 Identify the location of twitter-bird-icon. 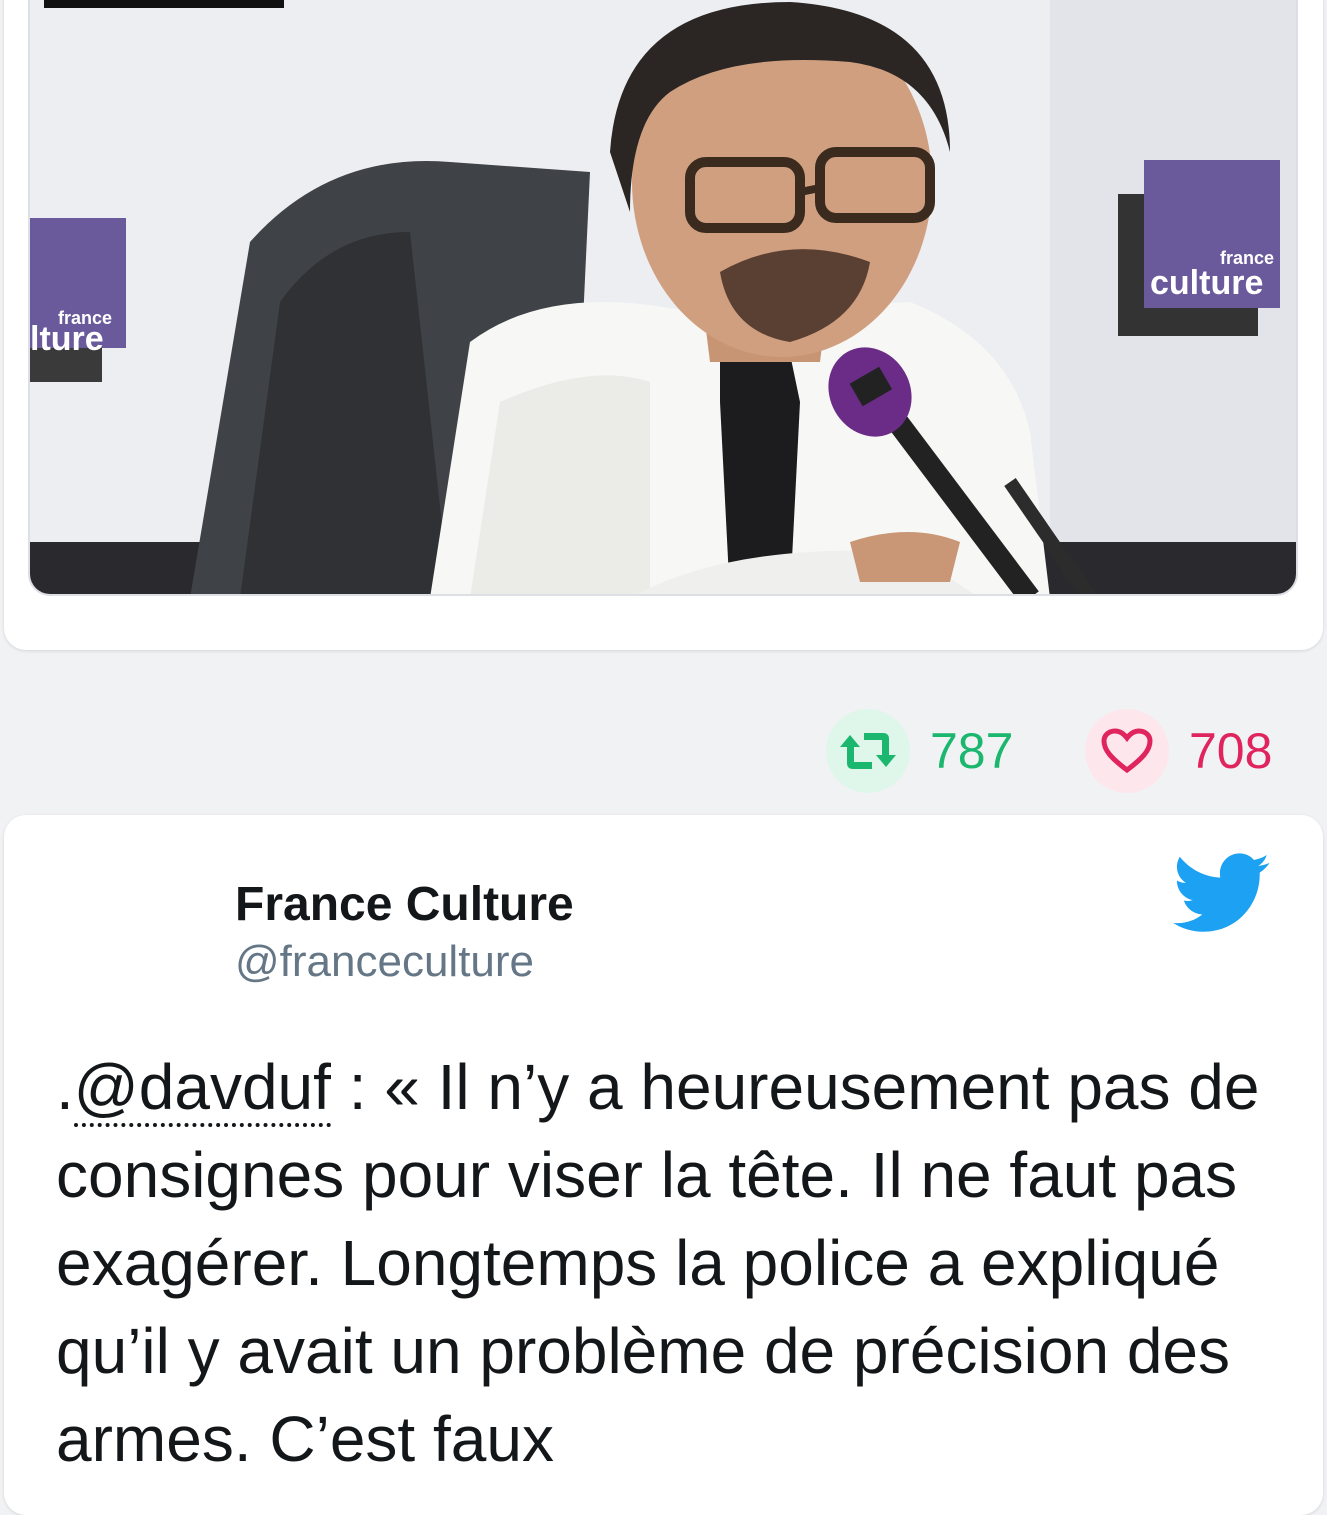
(1222, 896).